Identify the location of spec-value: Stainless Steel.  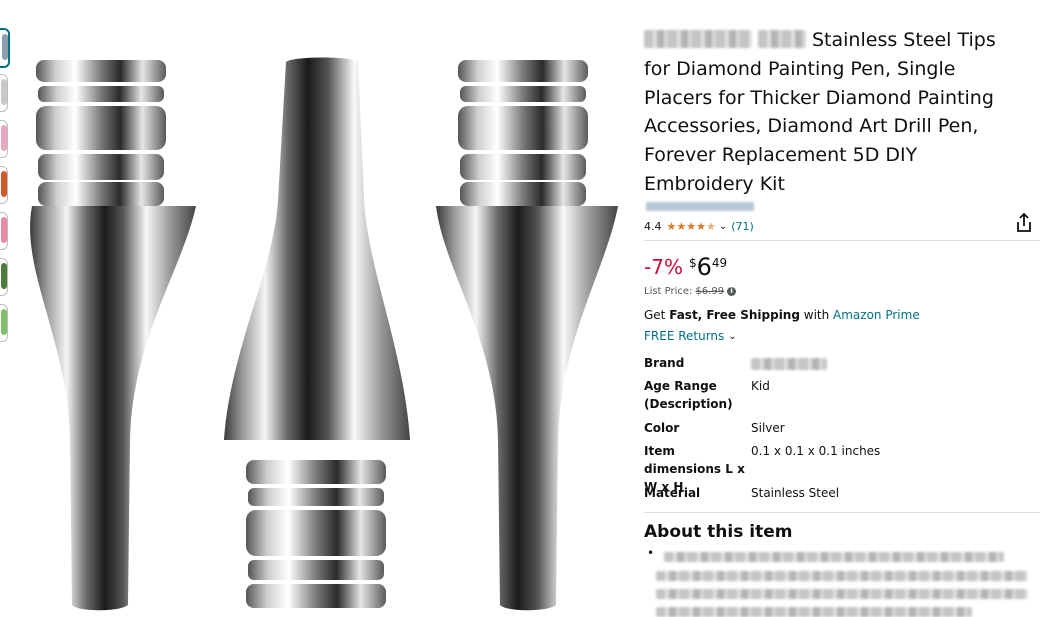
(795, 493).